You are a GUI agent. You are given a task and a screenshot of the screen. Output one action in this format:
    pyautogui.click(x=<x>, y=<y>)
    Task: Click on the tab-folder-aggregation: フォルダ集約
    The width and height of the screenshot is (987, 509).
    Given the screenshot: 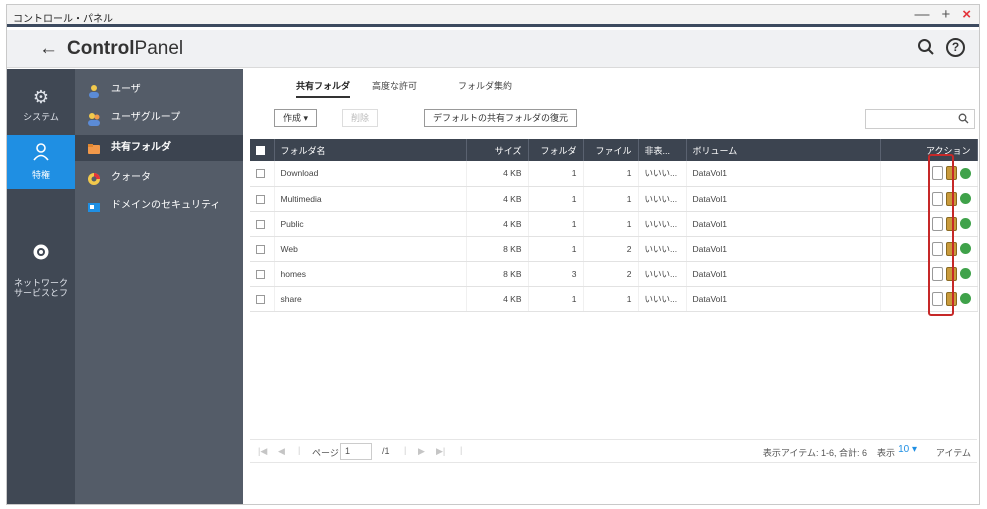 What is the action you would take?
    pyautogui.click(x=485, y=87)
    